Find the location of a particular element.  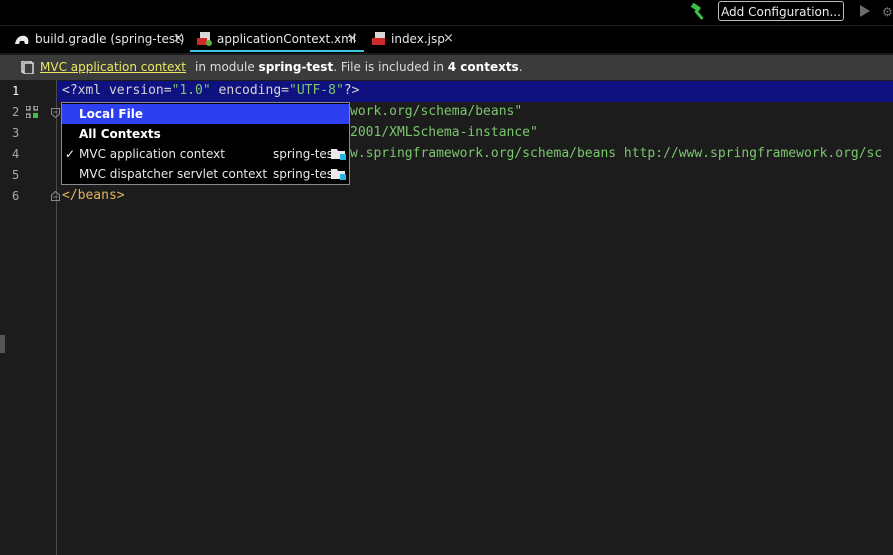

popup-item-local-file: Local File is located at coordinates (205, 114).